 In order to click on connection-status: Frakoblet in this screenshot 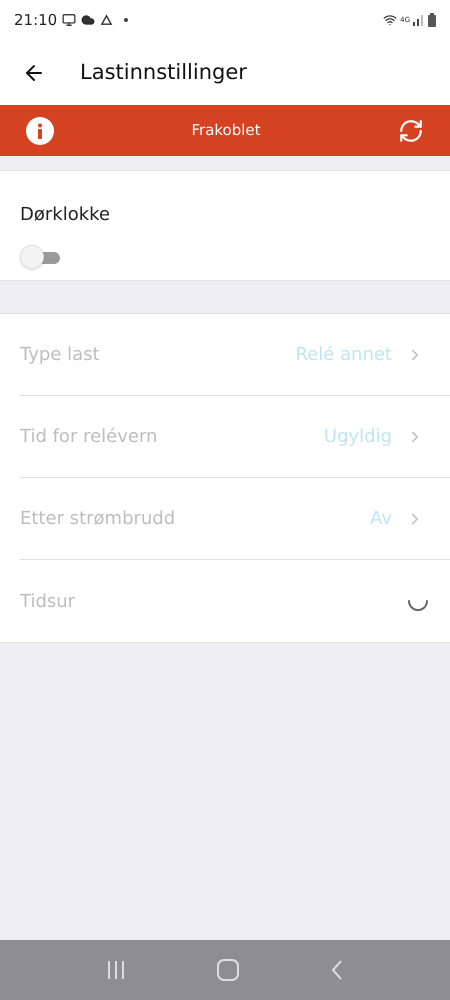, I will do `click(226, 131)`.